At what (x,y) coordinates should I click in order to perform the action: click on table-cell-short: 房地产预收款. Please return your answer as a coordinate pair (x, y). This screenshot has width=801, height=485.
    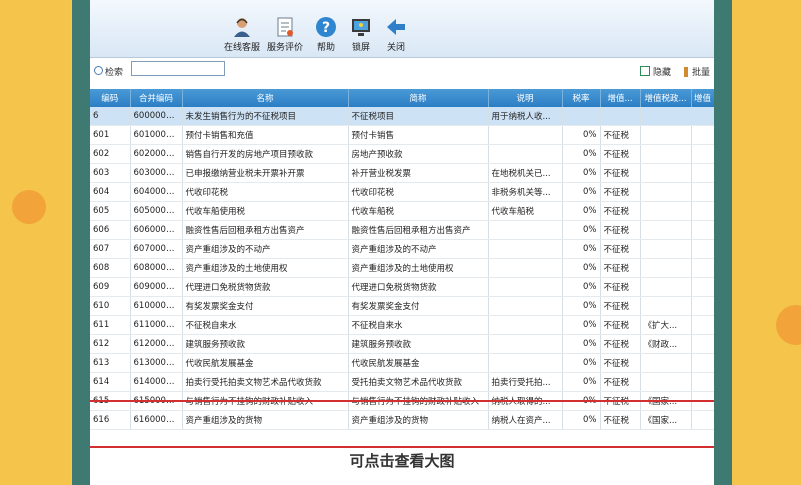
    Looking at the image, I should click on (418, 154).